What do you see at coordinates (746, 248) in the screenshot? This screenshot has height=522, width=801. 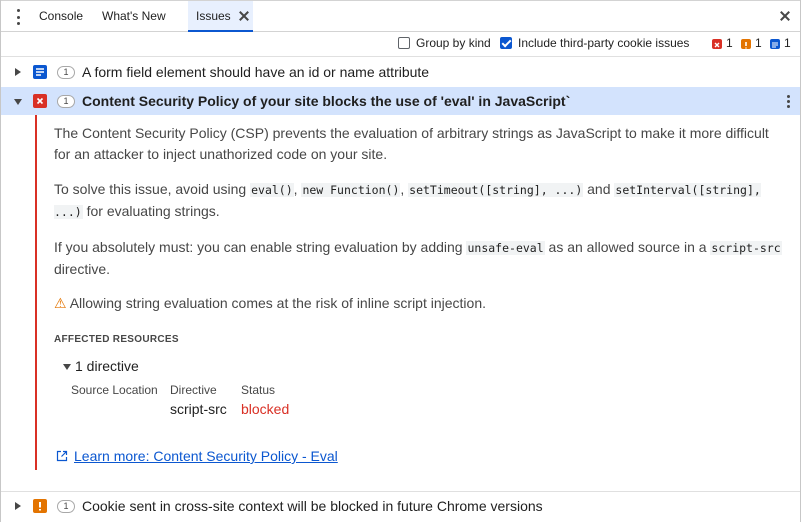 I see `code-script-src: script-src` at bounding box center [746, 248].